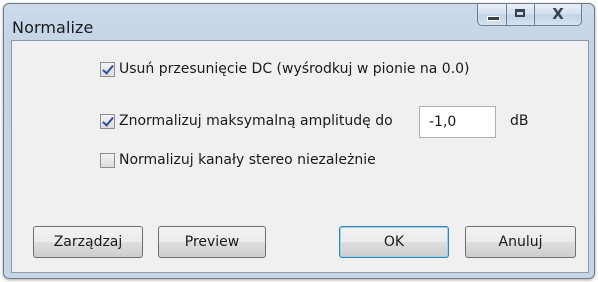 The width and height of the screenshot is (598, 282). I want to click on close-button: X, so click(558, 15).